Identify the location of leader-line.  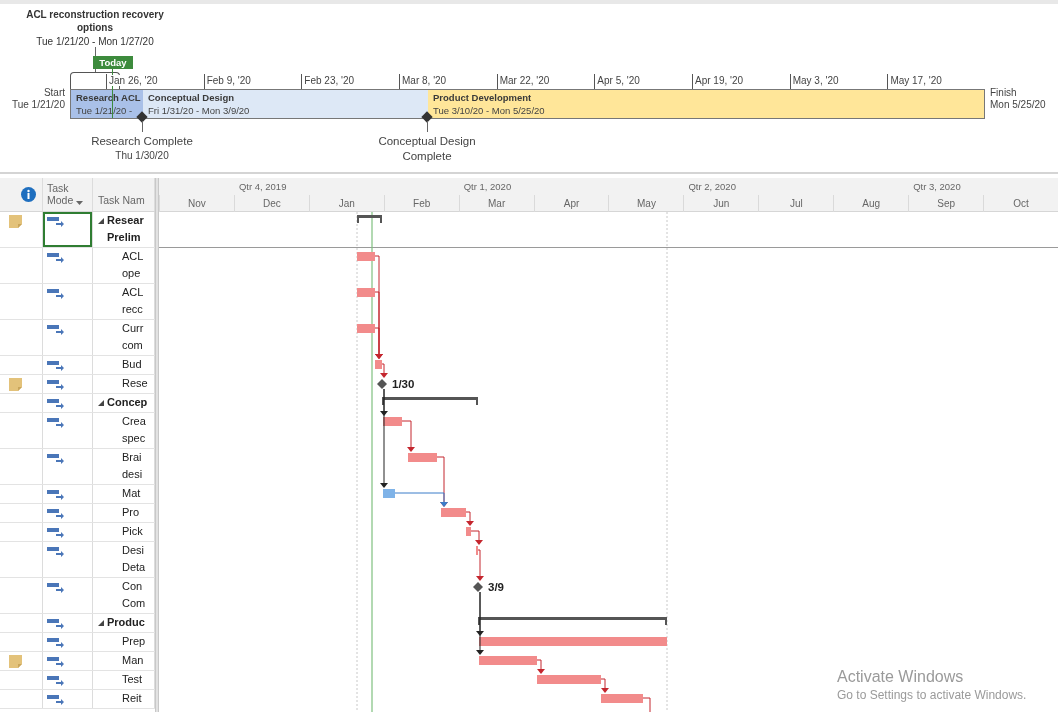
(142, 126).